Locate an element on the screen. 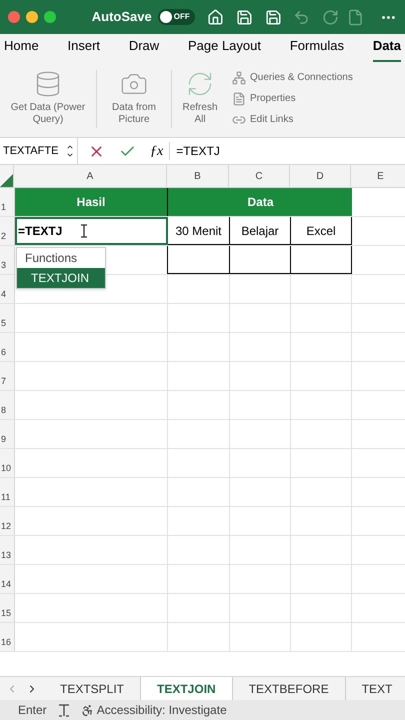 This screenshot has height=720, width=405. row-number: 6 is located at coordinates (7, 347).